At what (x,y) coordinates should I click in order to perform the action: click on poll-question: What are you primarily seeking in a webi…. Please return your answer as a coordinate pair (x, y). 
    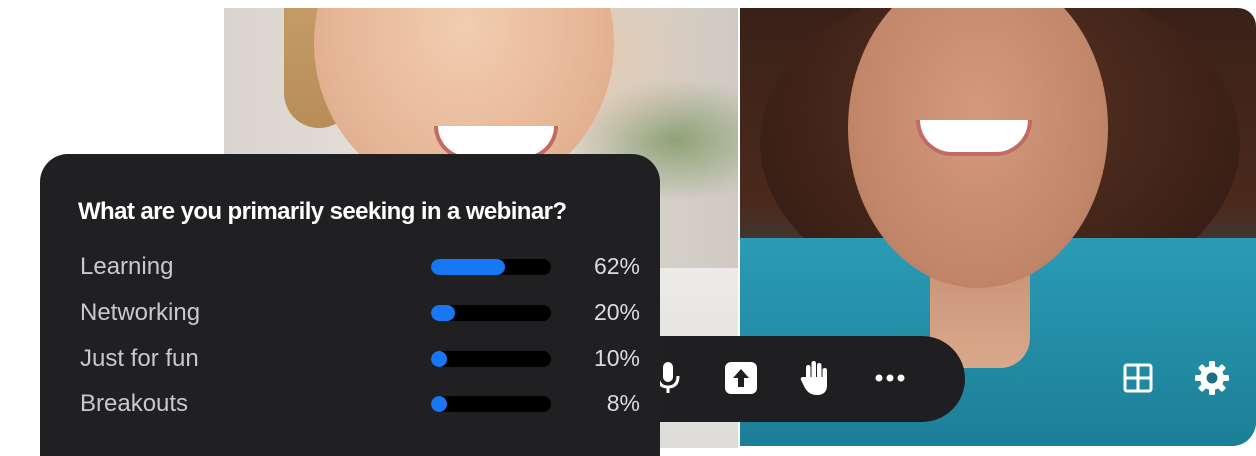
    Looking at the image, I should click on (322, 211).